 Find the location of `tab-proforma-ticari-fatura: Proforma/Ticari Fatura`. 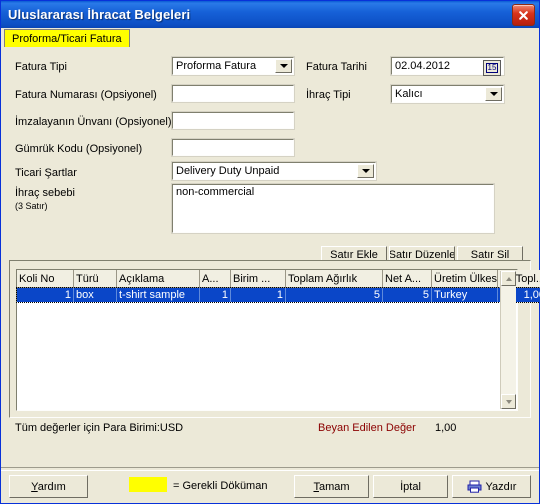

tab-proforma-ticari-fatura: Proforma/Ticari Fatura is located at coordinates (67, 38).